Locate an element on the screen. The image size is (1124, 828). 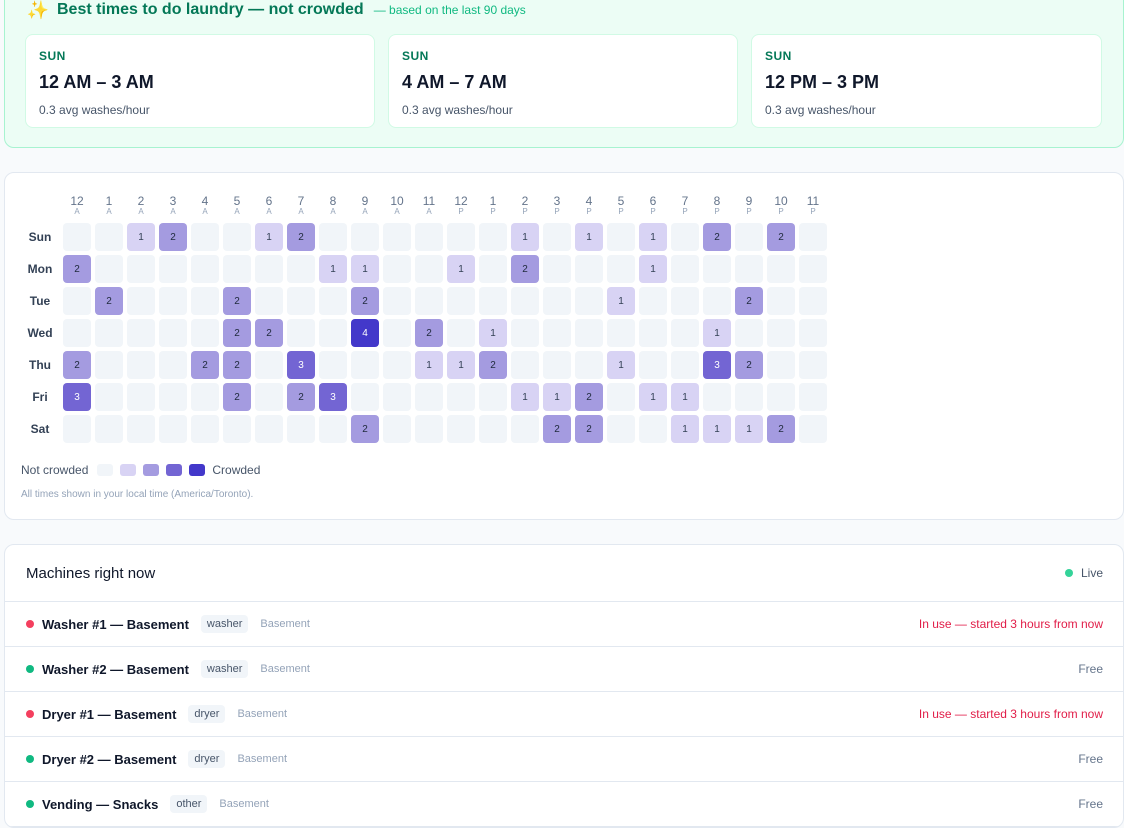
legend-high-label: Crowded is located at coordinates (236, 470).